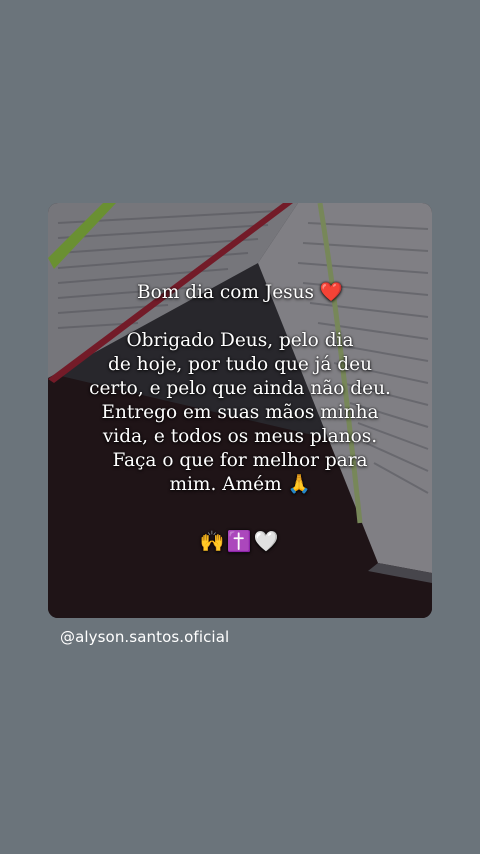  Describe the element at coordinates (240, 364) in the screenshot. I see `message-line: de hoje, por tudo que já deu` at that location.